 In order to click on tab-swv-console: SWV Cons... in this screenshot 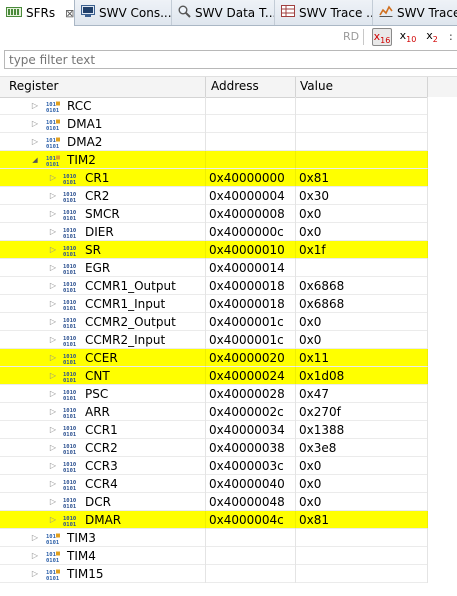, I will do `click(123, 12)`.